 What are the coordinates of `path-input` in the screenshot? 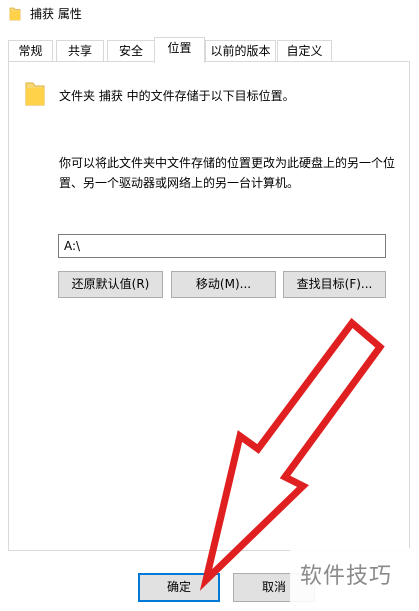 It's located at (222, 246).